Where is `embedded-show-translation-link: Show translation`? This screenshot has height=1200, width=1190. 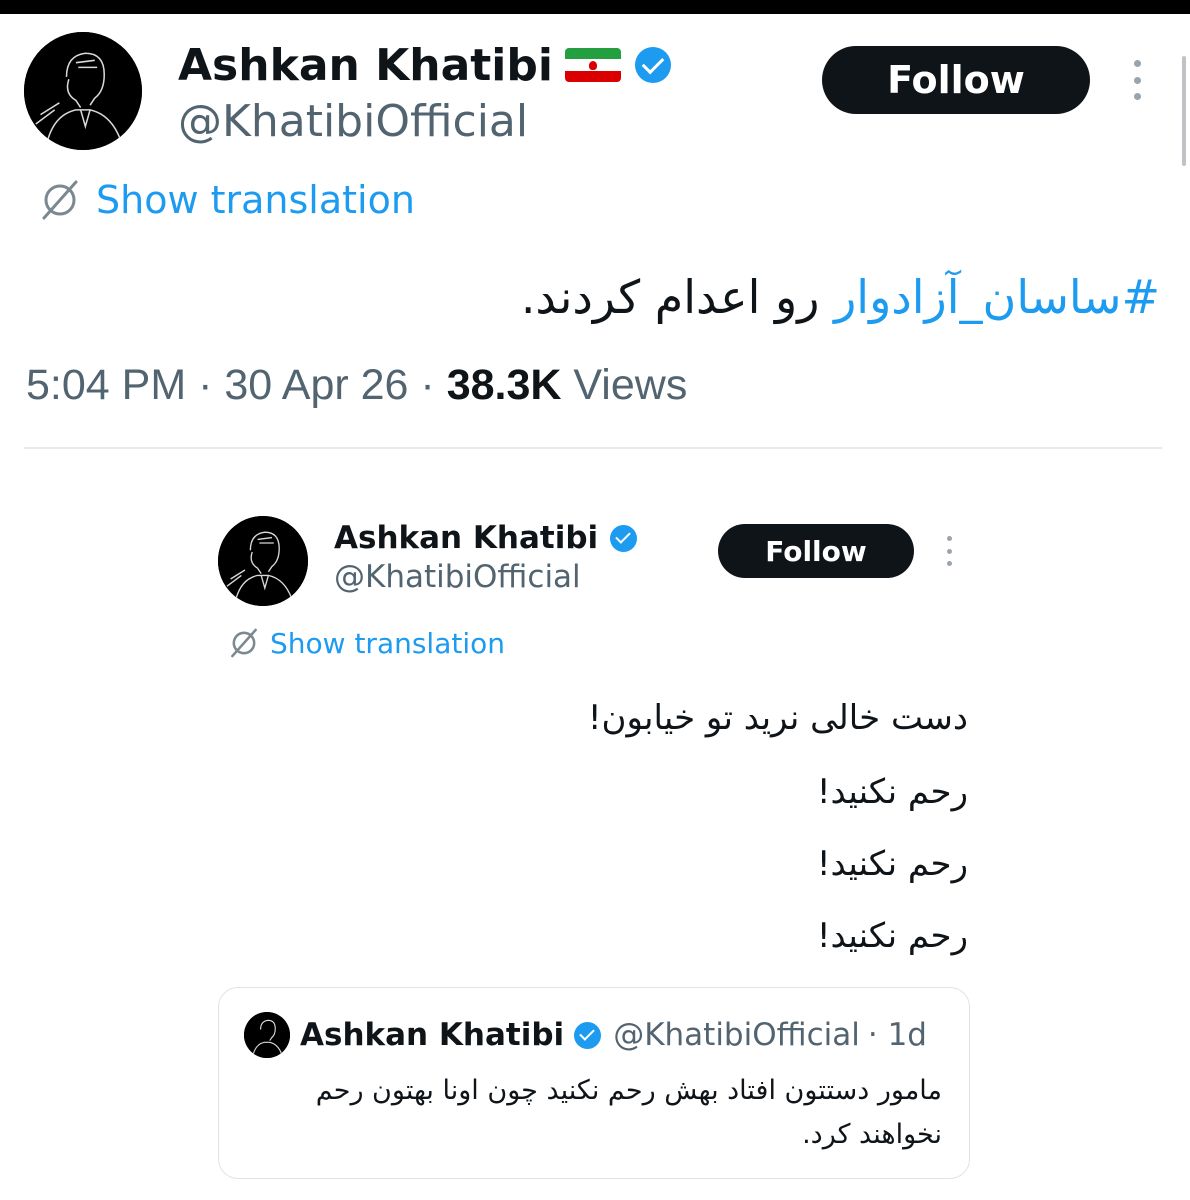
embedded-show-translation-link: Show translation is located at coordinates (366, 643).